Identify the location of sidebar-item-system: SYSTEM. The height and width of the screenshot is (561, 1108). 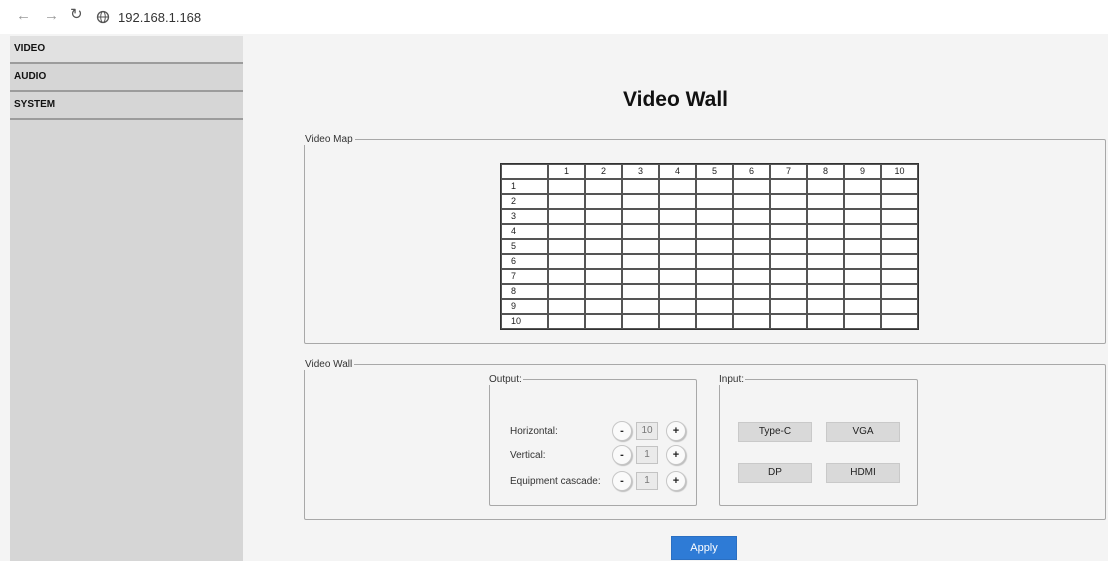
(126, 106).